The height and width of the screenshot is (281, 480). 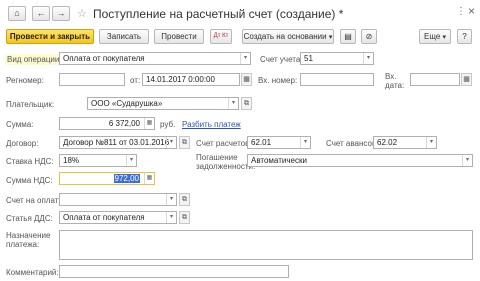 I want to click on dds-item-label: Статья ДДС:, so click(x=29, y=218).